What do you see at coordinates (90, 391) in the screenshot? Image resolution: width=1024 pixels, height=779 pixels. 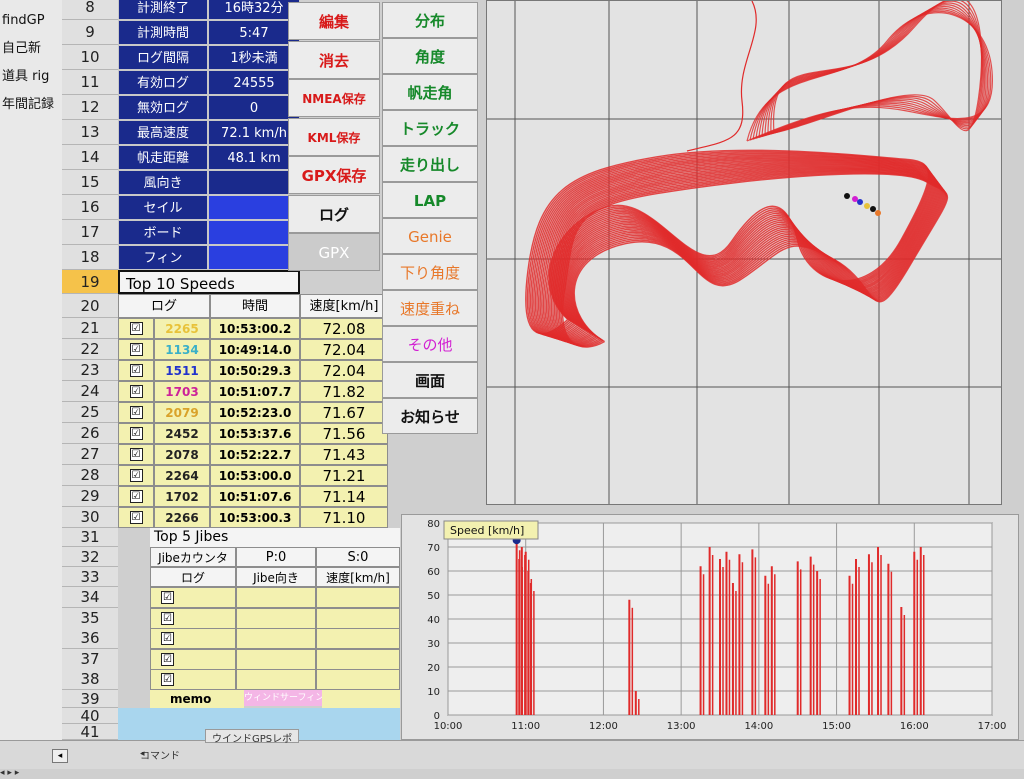 I see `row-header: 24` at bounding box center [90, 391].